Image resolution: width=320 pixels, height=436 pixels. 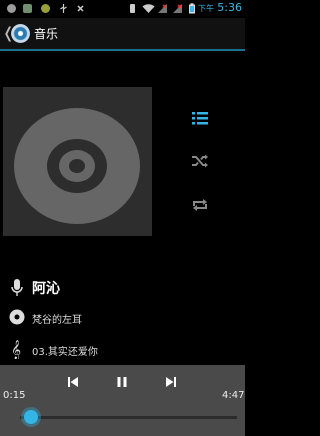 I want to click on seek-thumb, so click(x=30, y=417).